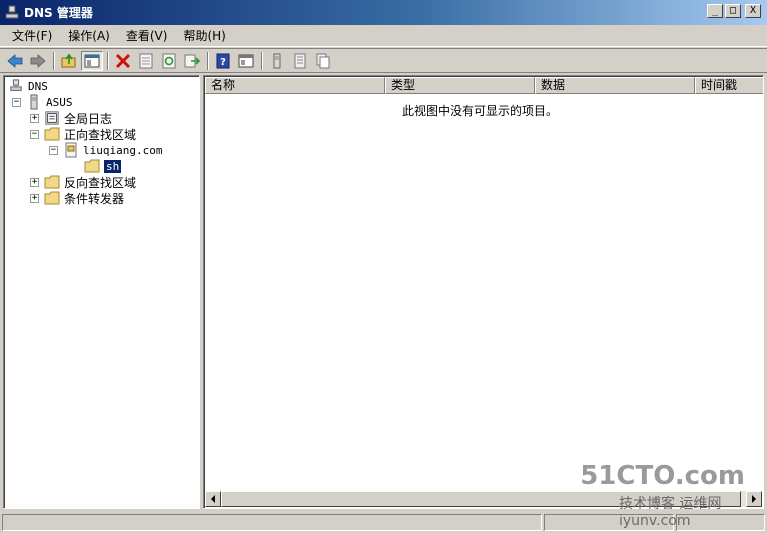  I want to click on watermark: 51CTO.com 技术博客 运维网 iyunv.com, so click(669, 495).